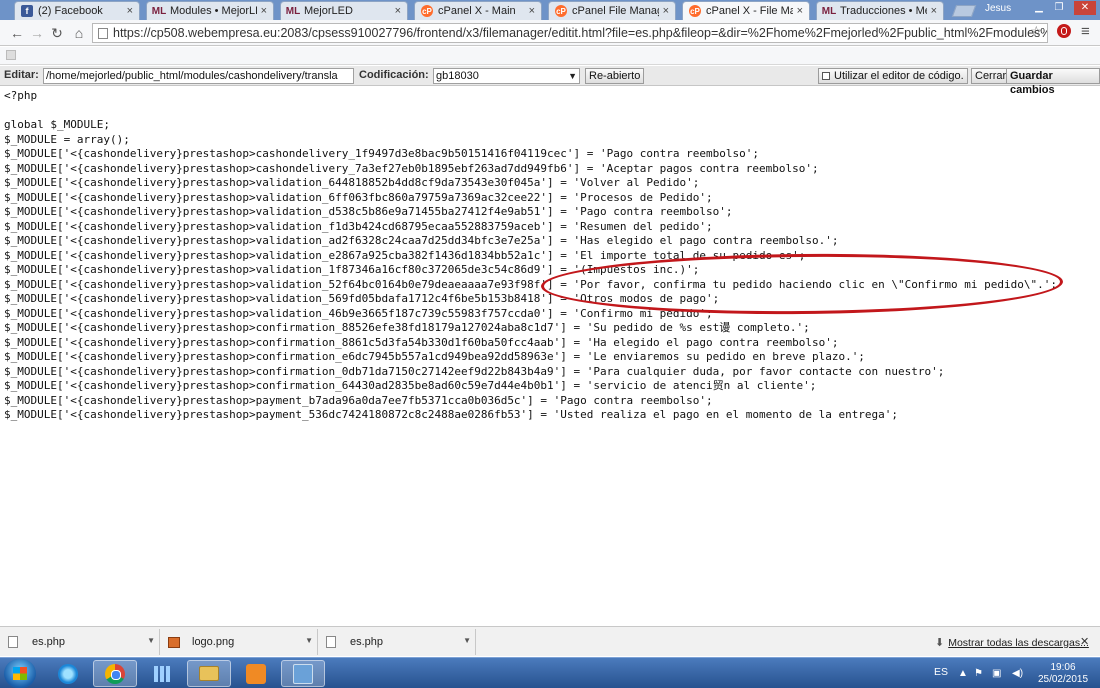 The width and height of the screenshot is (1100, 688). I want to click on restore-icon: ❐, so click(1059, 8).